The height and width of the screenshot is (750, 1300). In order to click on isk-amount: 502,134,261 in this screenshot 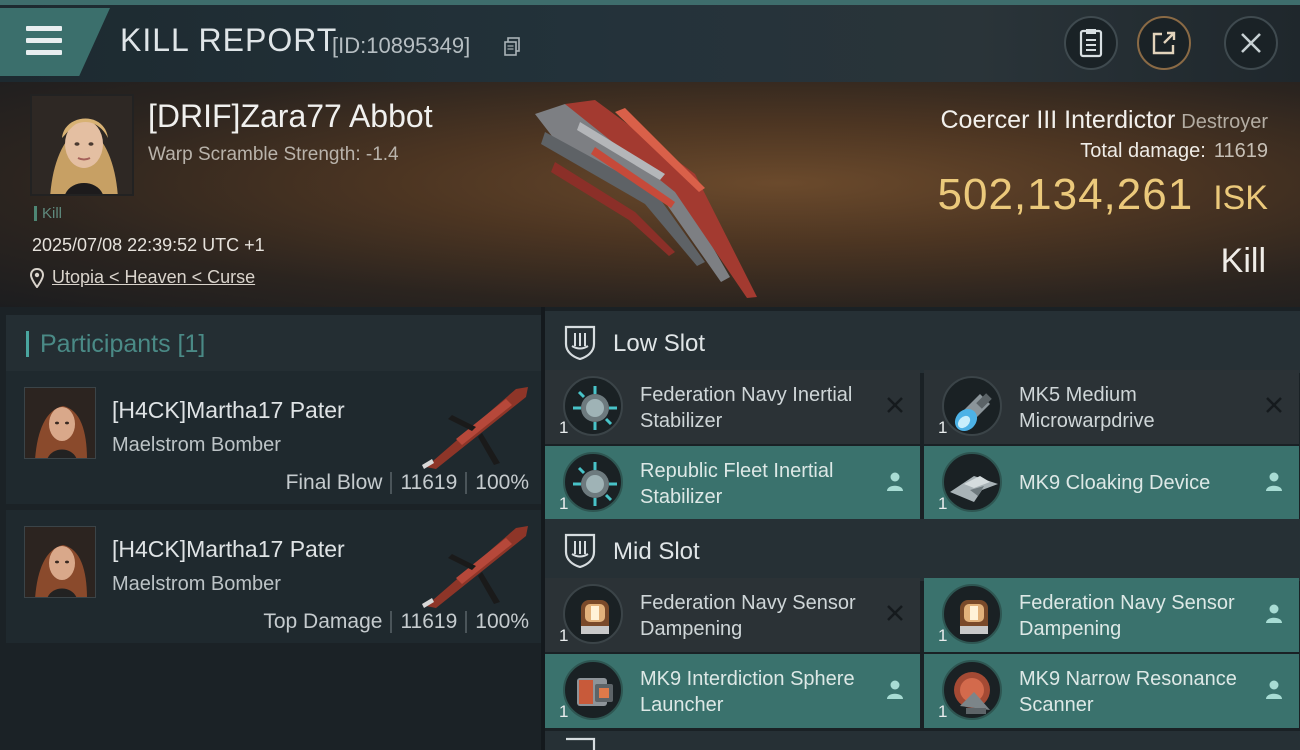, I will do `click(1065, 194)`.